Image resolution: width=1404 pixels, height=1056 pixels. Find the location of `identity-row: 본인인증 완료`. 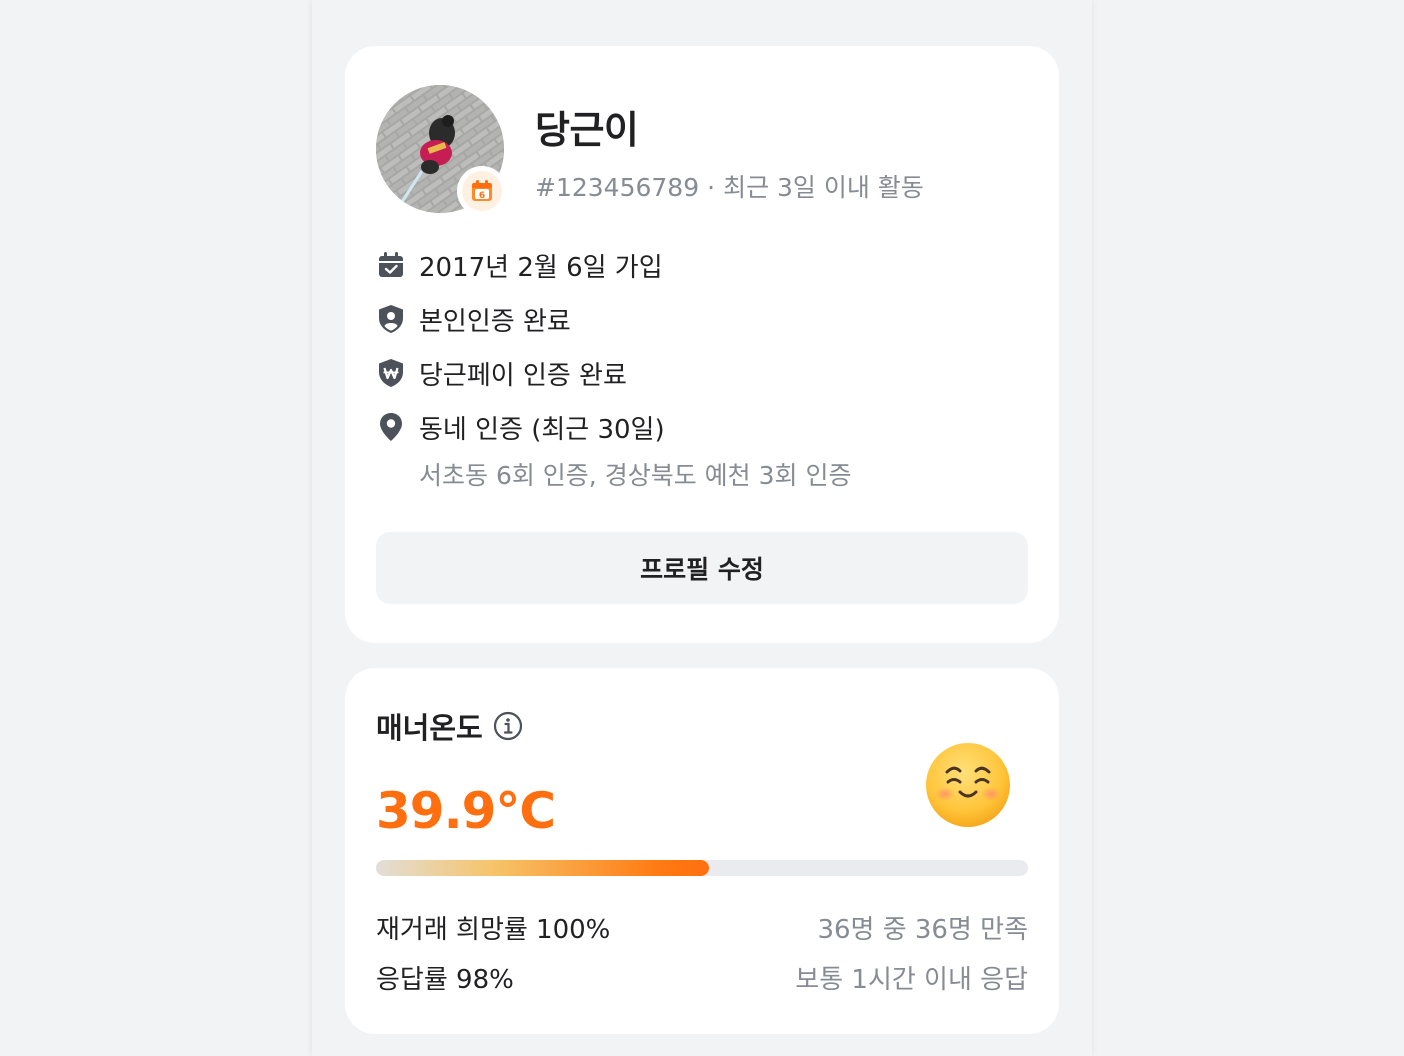

identity-row: 본인인증 완료 is located at coordinates (473, 319).